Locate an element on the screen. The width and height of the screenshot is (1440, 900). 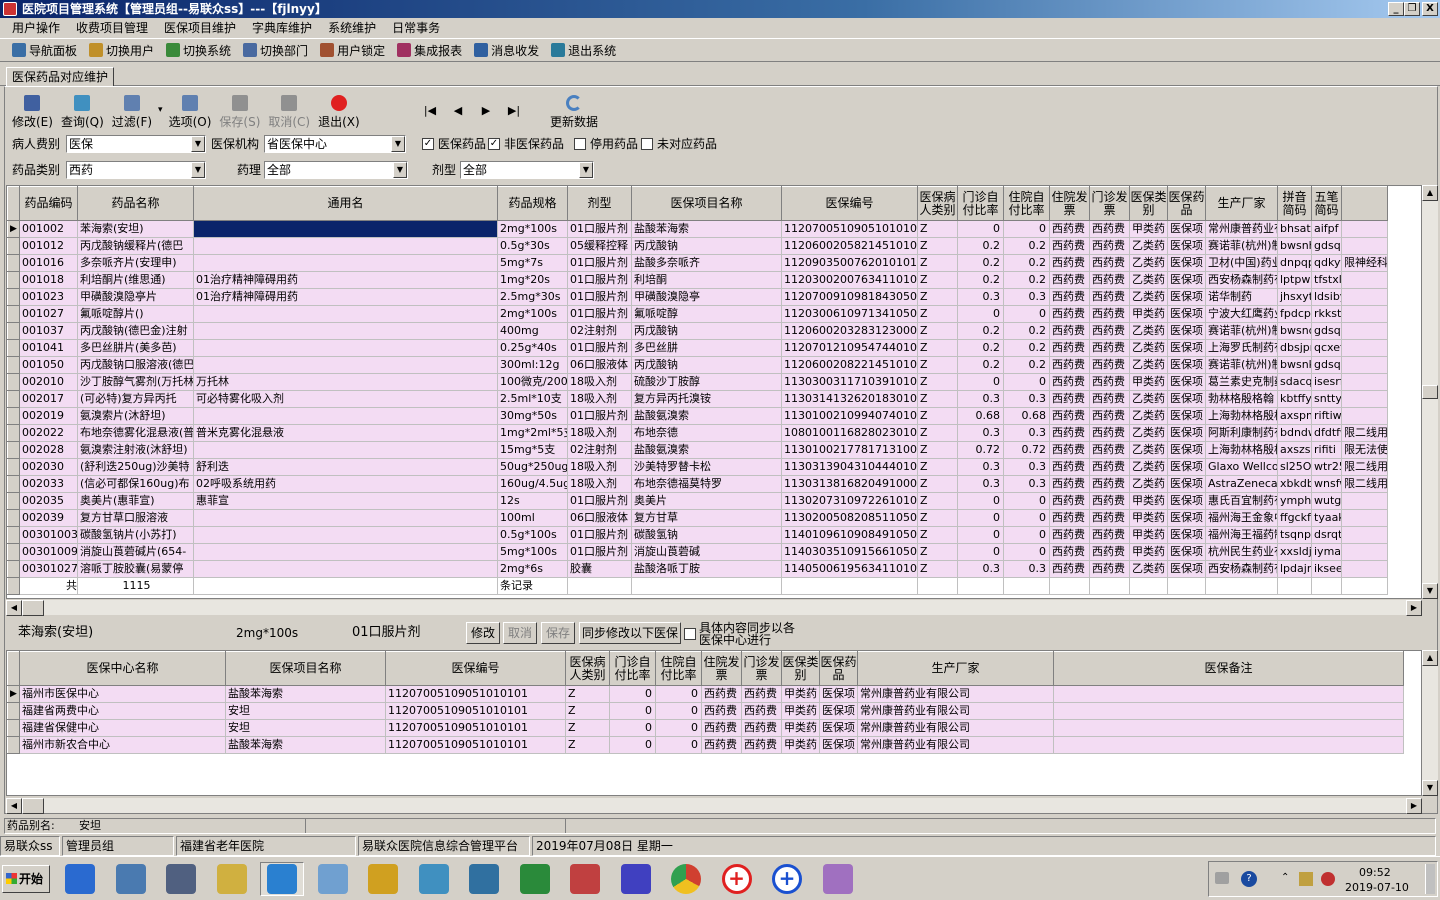
action-search-button: 查询(Q) is located at coordinates (82, 111).